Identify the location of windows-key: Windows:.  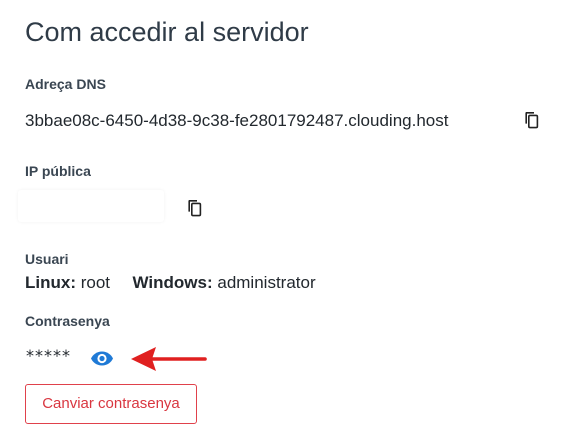
(172, 282).